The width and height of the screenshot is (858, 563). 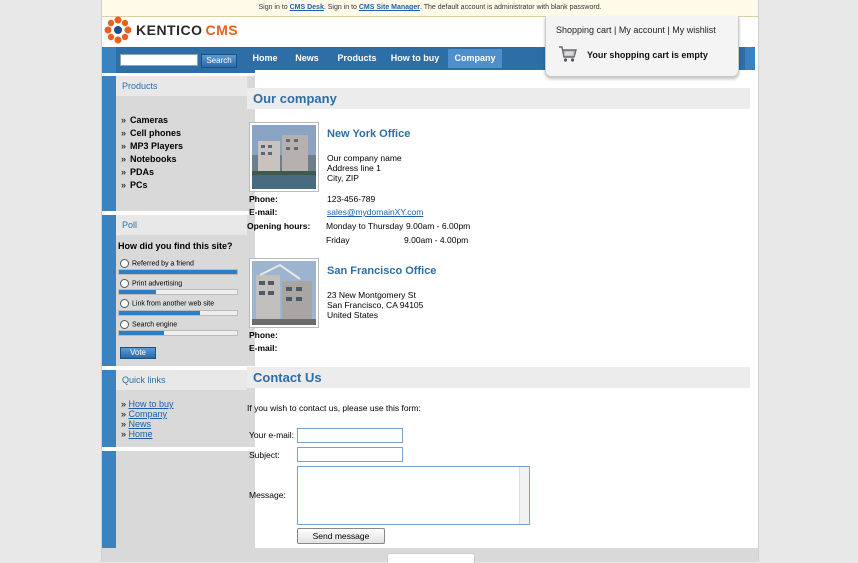 What do you see at coordinates (350, 454) in the screenshot?
I see `subject-field` at bounding box center [350, 454].